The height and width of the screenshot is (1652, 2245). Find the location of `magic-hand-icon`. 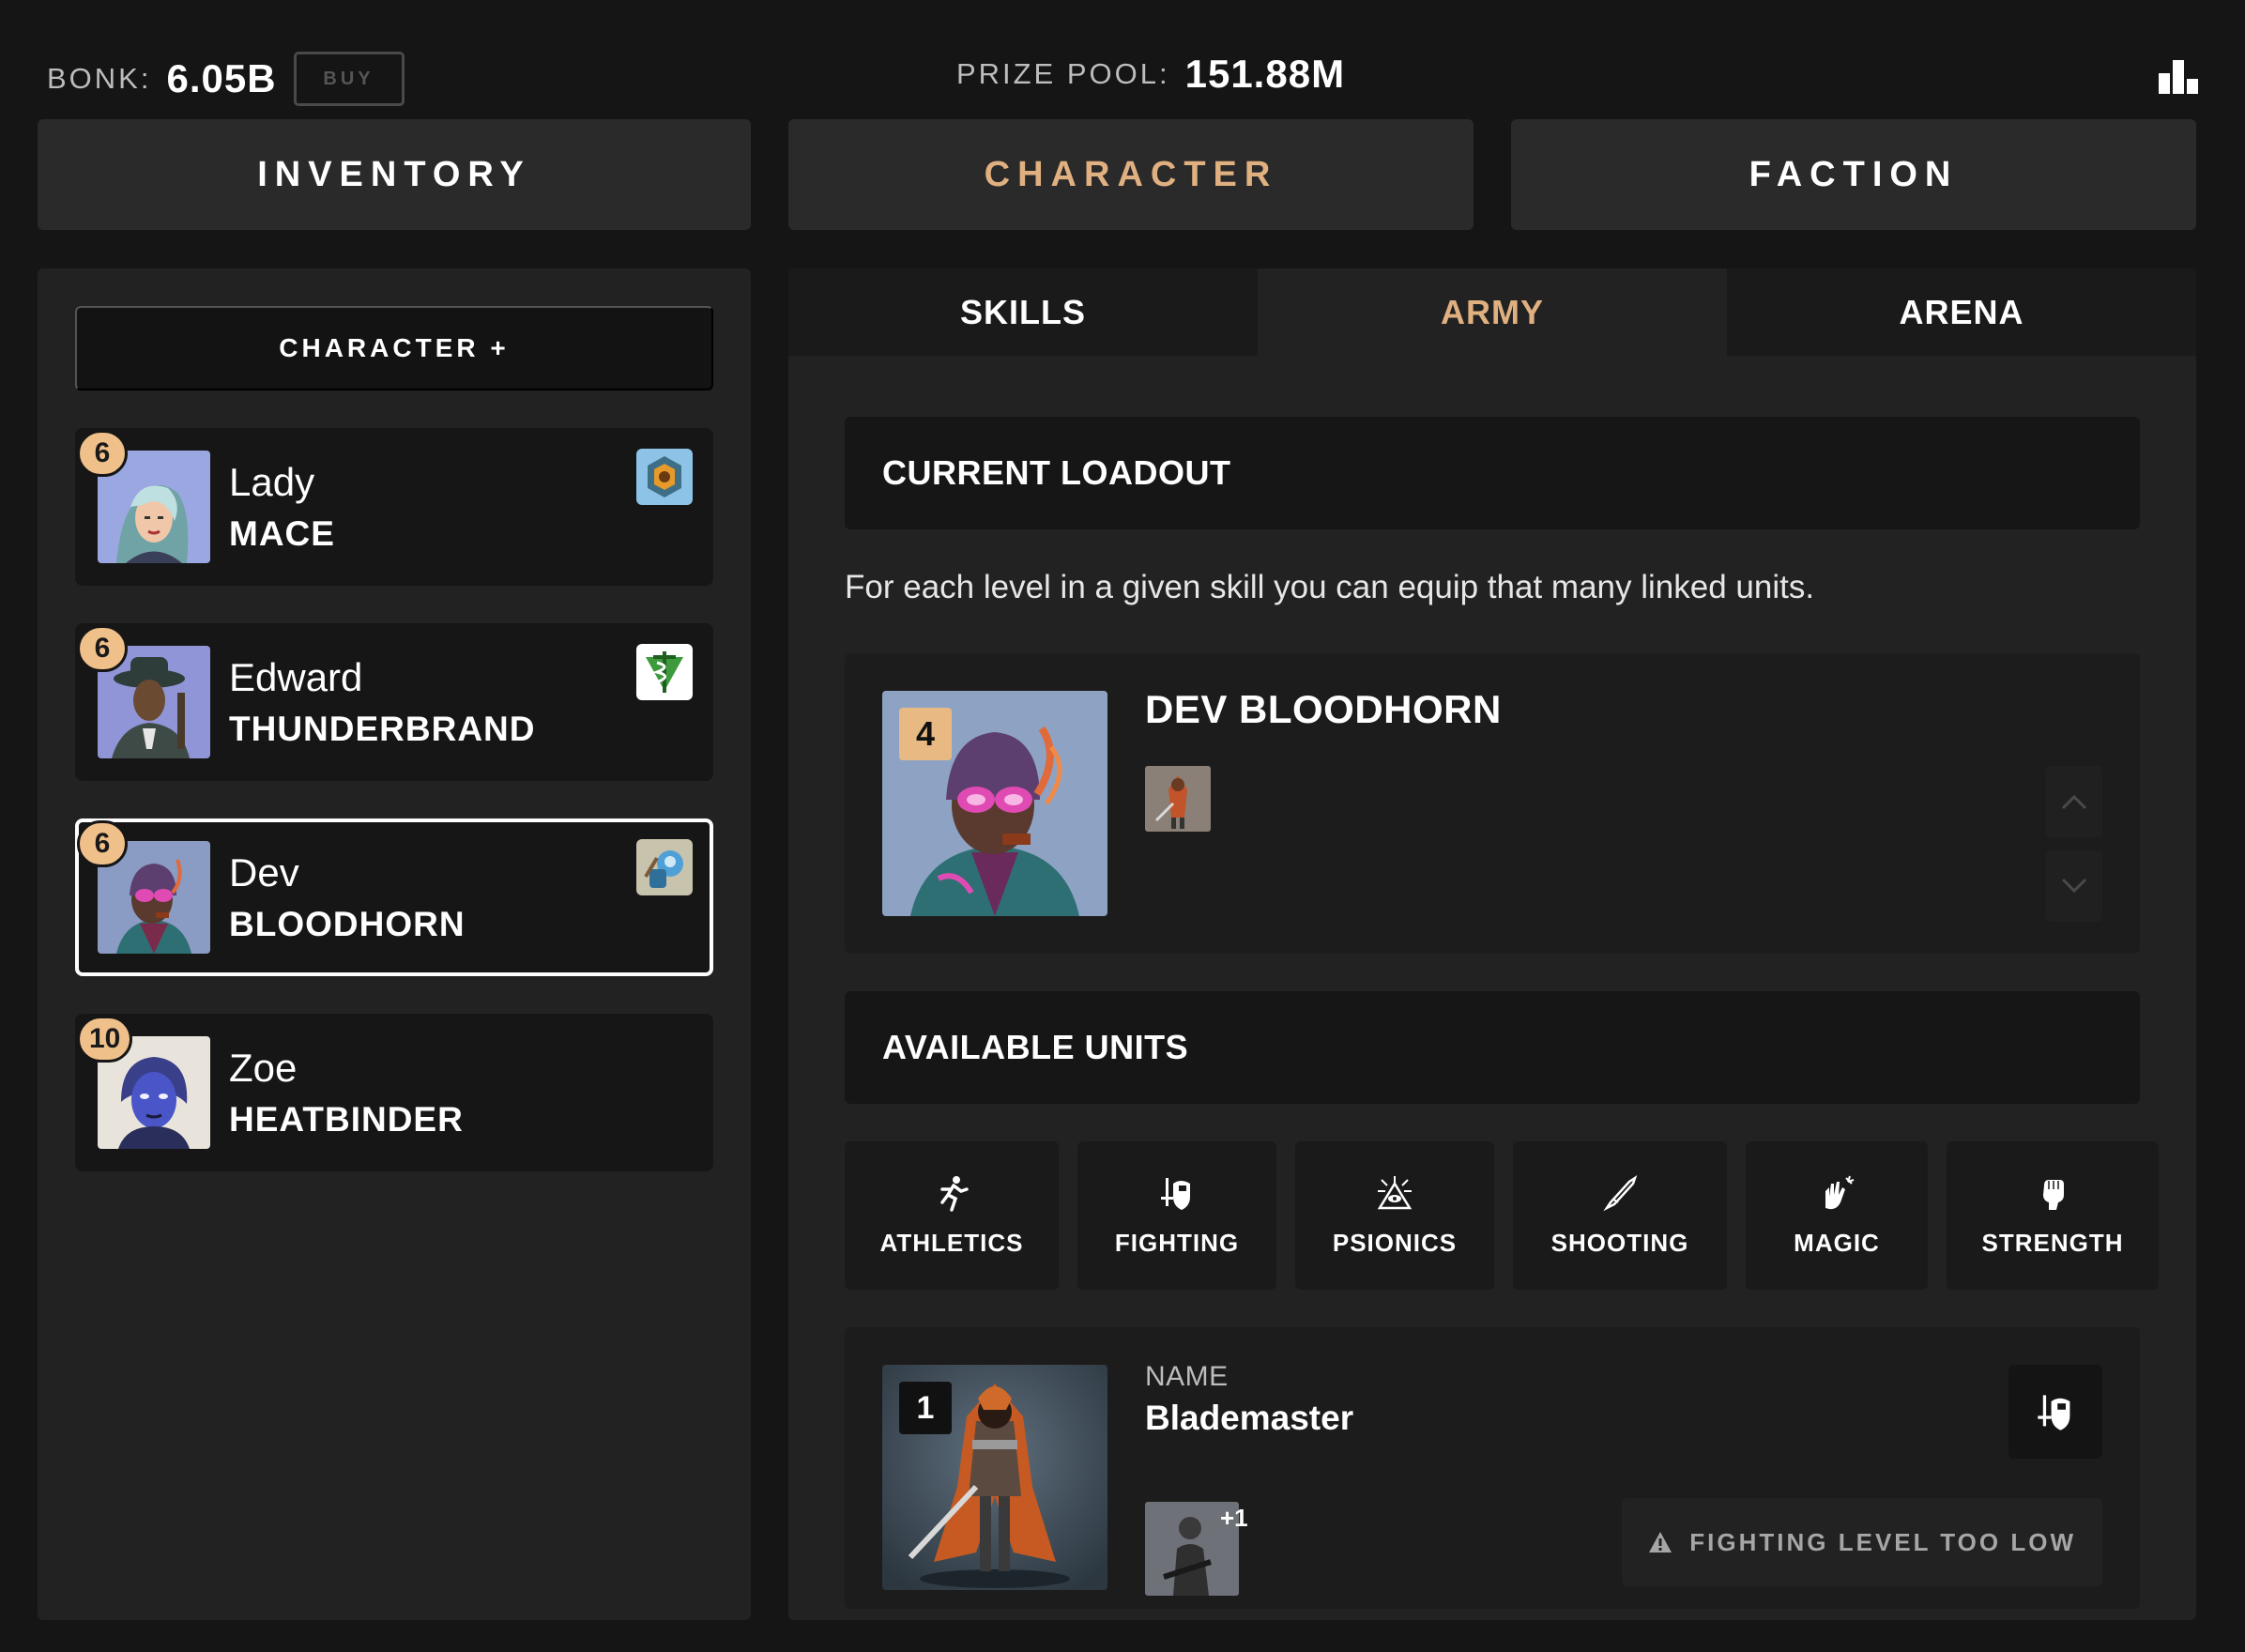

magic-hand-icon is located at coordinates (1840, 1192).